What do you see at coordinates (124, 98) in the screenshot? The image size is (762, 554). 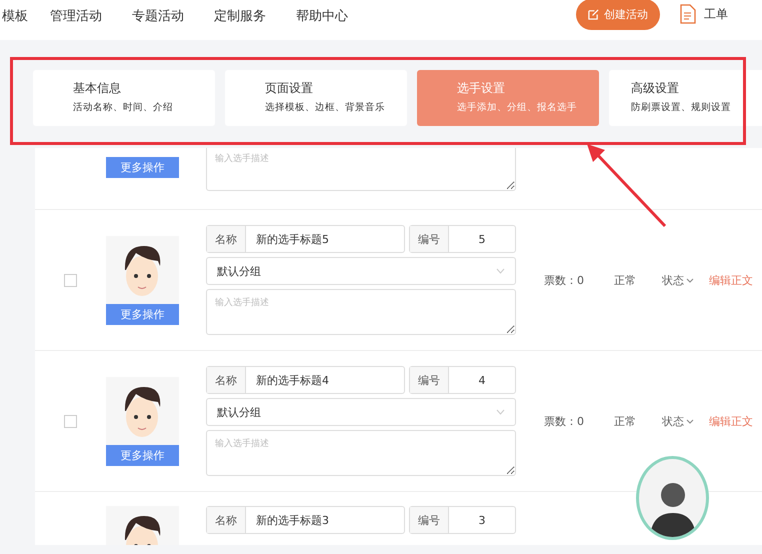 I see `step-tab: 基本信息 活动名称、时间、介绍` at bounding box center [124, 98].